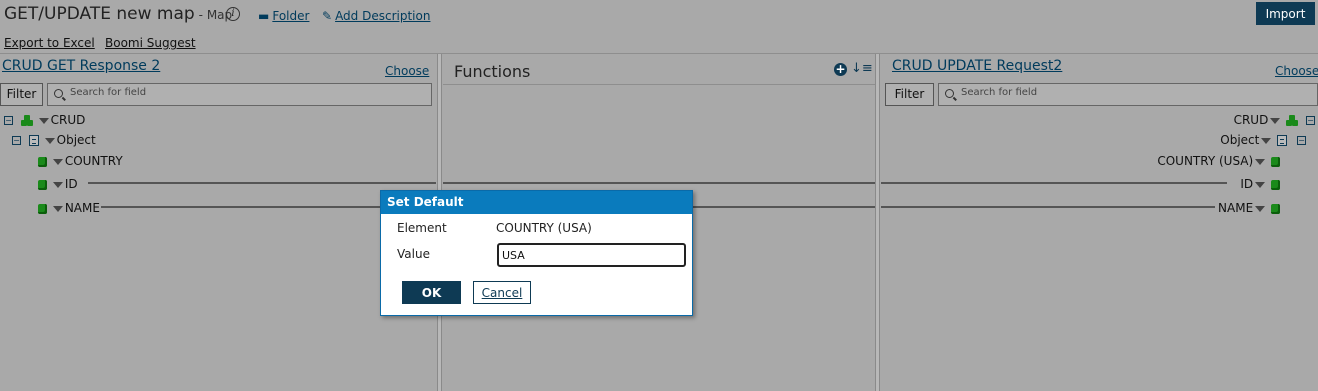  What do you see at coordinates (544, 228) in the screenshot?
I see `element-value: COUNTRY (USA)` at bounding box center [544, 228].